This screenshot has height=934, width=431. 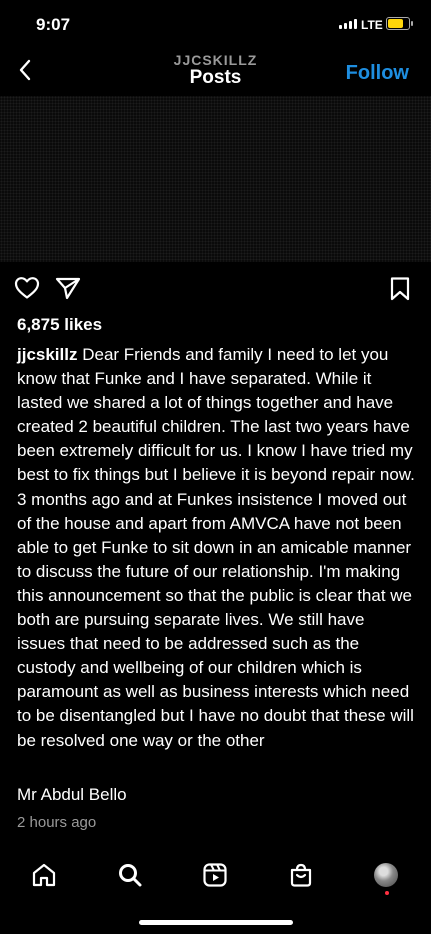 I want to click on caption-signature: Mr Abdul Bello, so click(x=72, y=794).